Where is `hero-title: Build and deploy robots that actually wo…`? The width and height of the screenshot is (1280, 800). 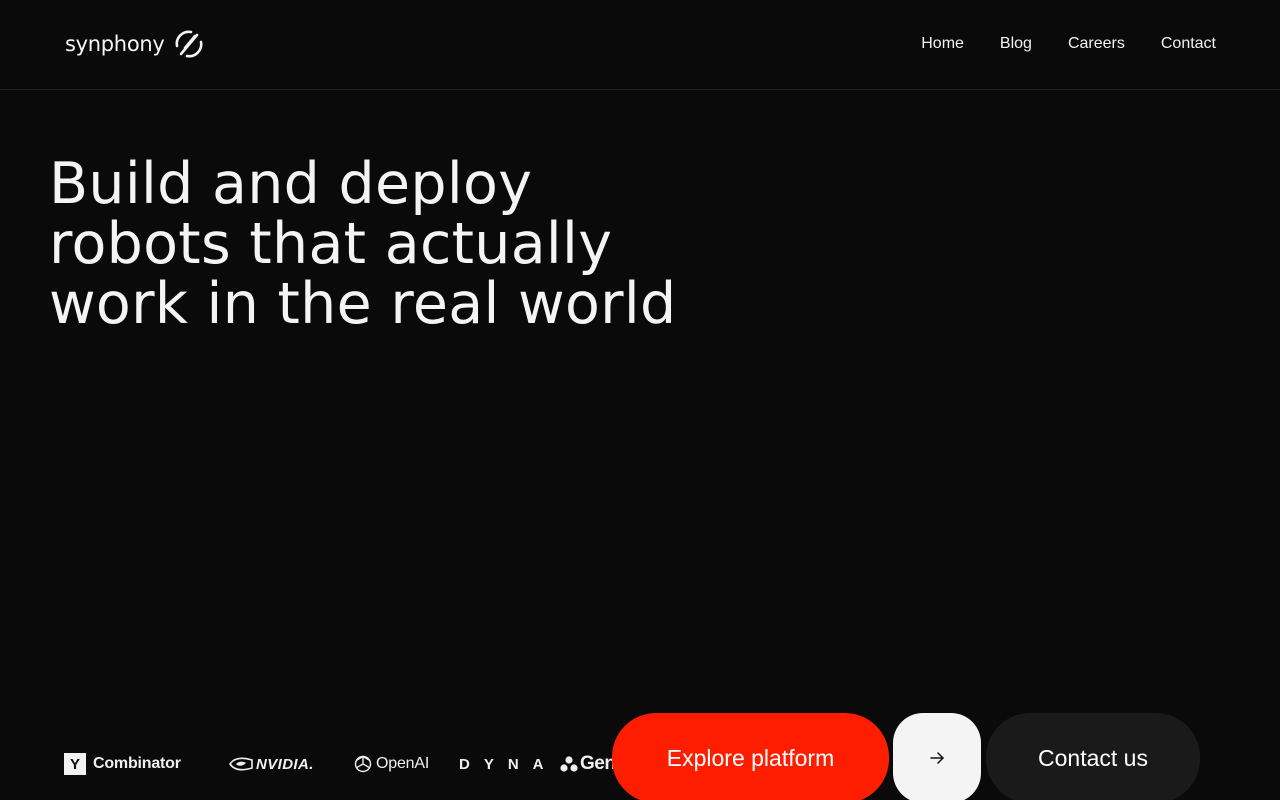
hero-title: Build and deploy robots that actually wo… is located at coordinates (399, 244).